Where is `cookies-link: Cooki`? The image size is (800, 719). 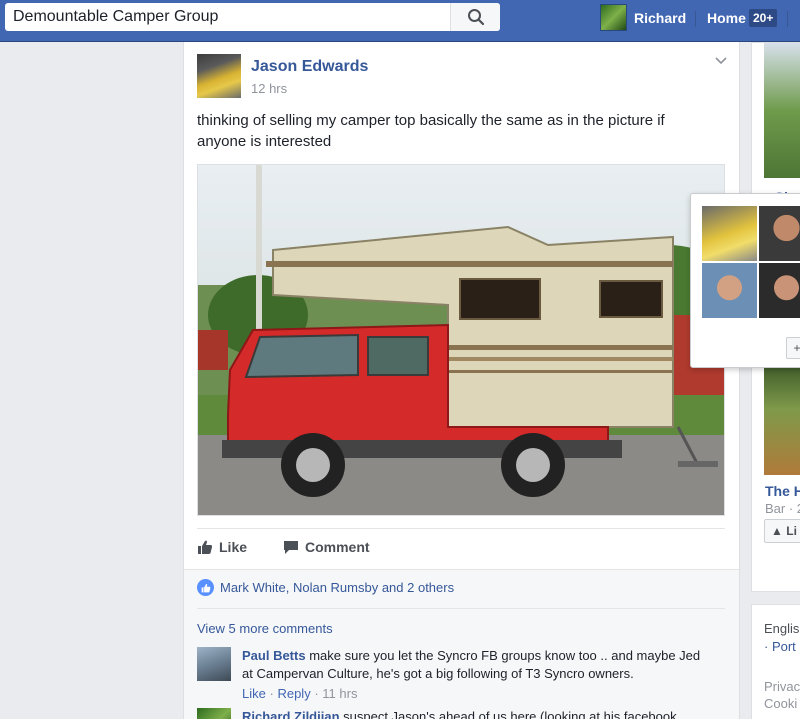 cookies-link: Cooki is located at coordinates (780, 703).